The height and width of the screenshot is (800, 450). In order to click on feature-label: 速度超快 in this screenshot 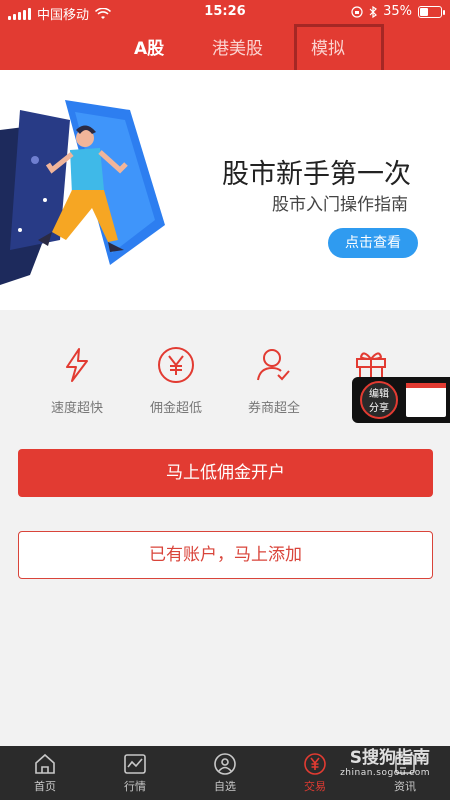, I will do `click(76, 408)`.